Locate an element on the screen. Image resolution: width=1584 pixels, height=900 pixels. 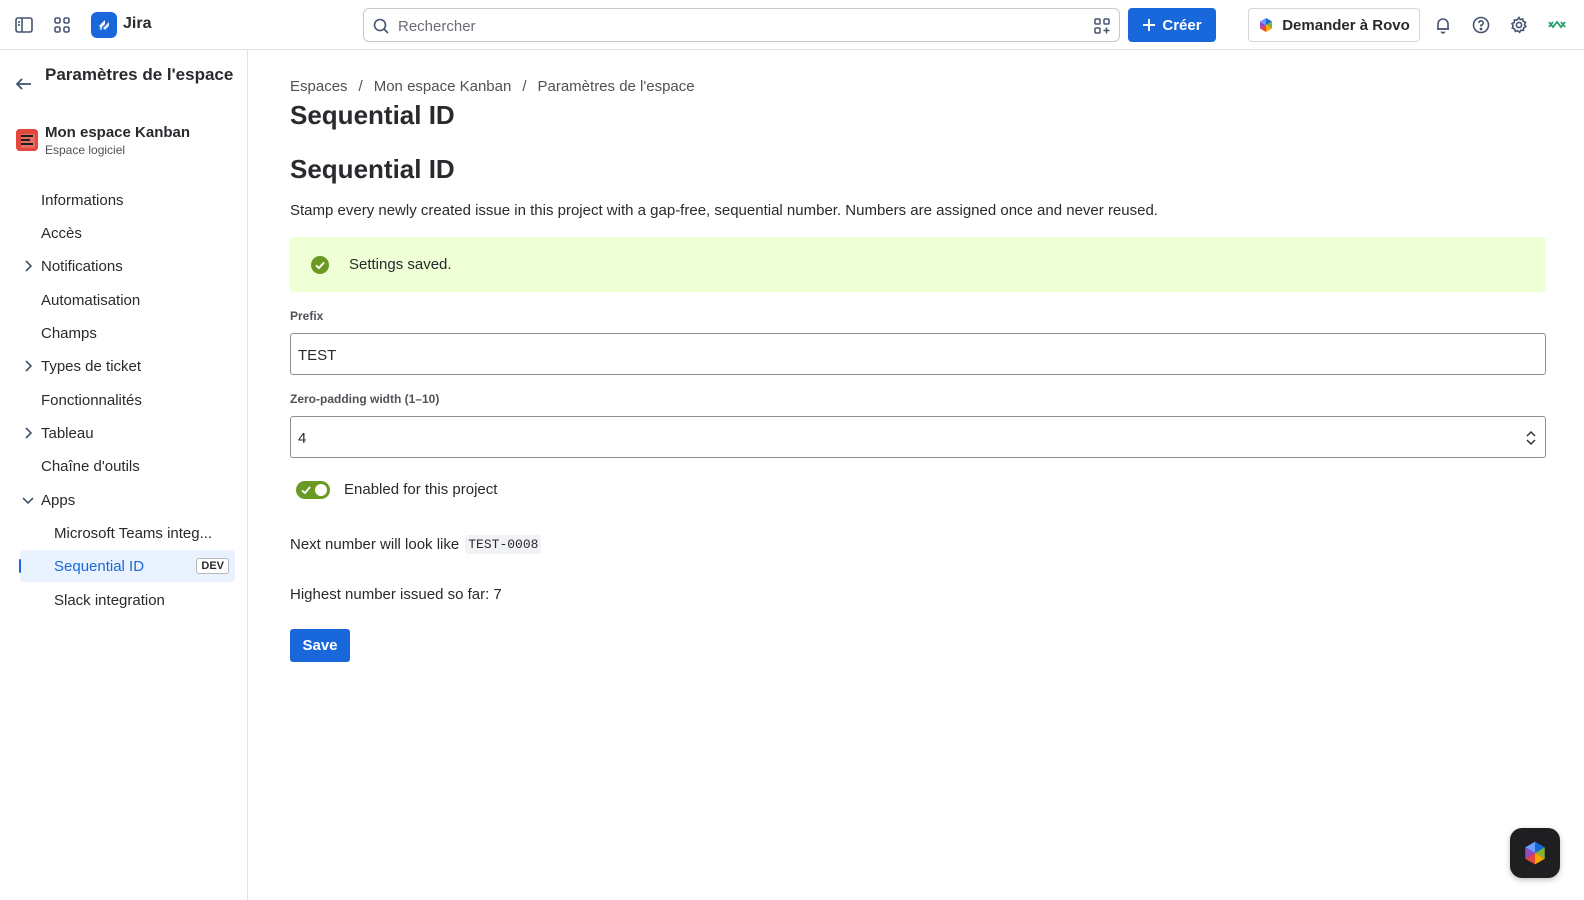
success-banner: Settings saved. is located at coordinates (918, 264).